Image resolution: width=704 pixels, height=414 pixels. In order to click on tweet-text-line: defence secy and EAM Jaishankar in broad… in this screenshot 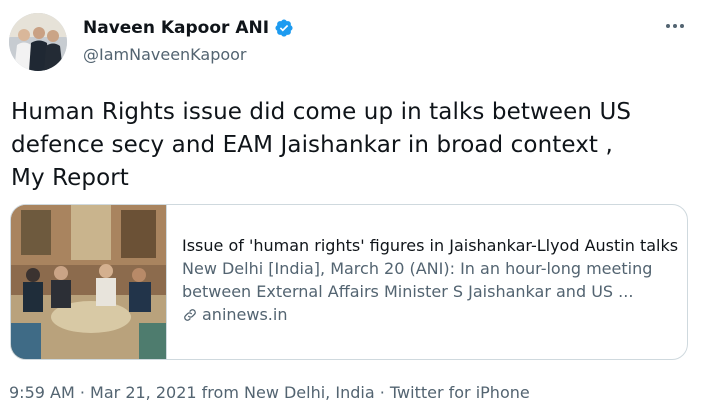, I will do `click(312, 145)`.